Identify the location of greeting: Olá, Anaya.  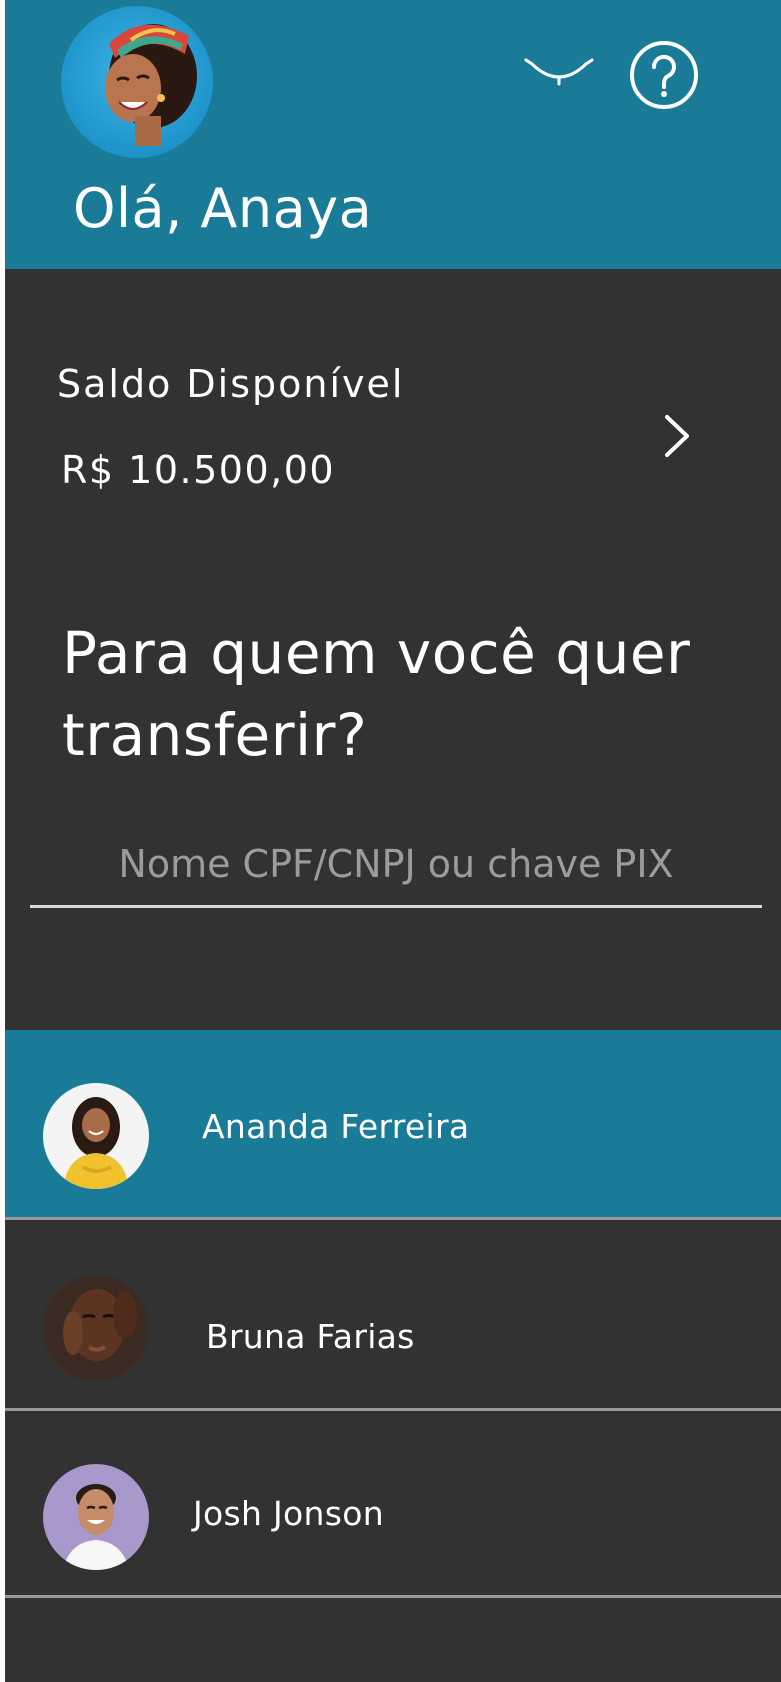
(223, 208).